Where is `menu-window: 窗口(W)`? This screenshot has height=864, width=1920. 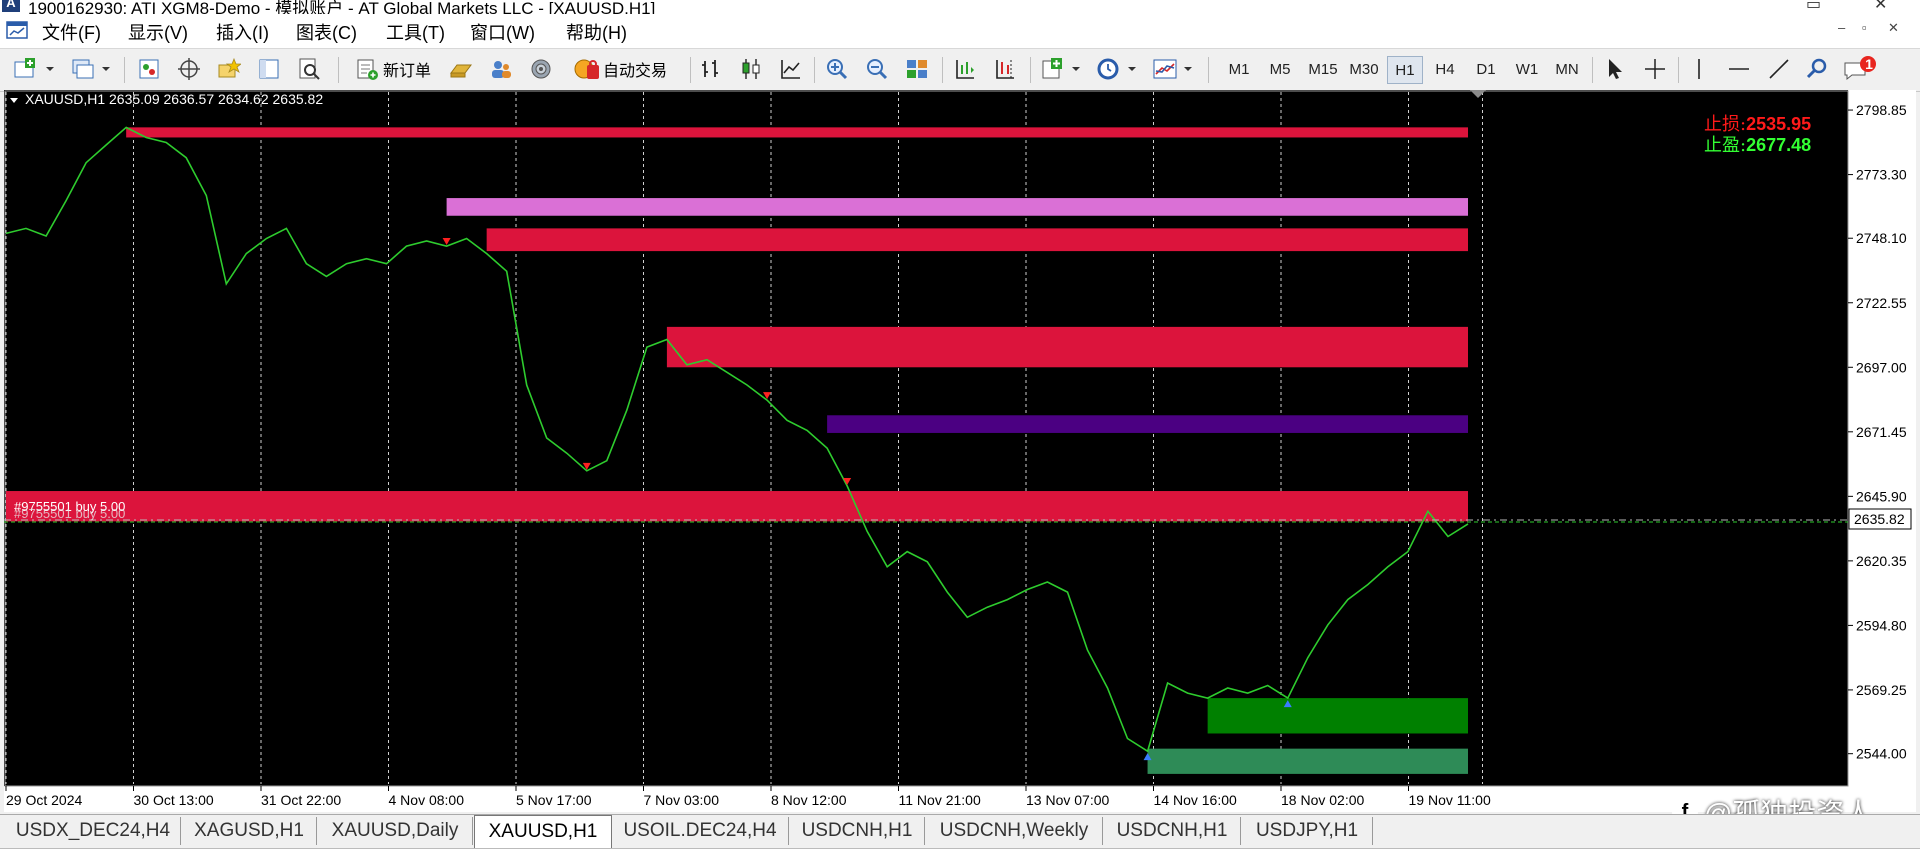
menu-window: 窗口(W) is located at coordinates (502, 32).